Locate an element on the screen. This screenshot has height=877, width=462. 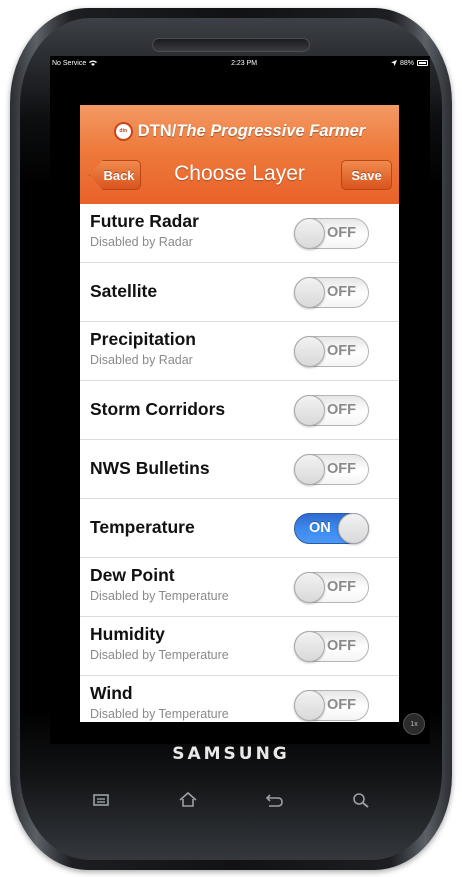
battery-percent: 88% is located at coordinates (406, 63).